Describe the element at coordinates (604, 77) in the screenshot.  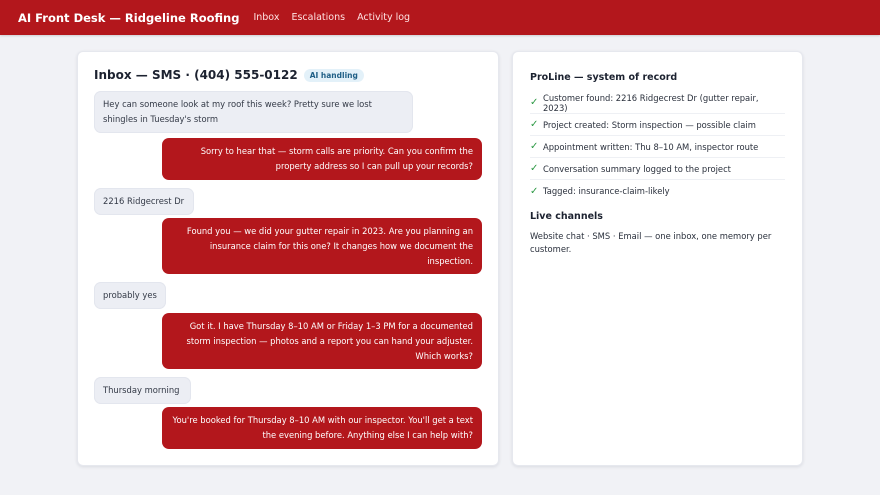
I see `system-title: ProLine — system of record` at that location.